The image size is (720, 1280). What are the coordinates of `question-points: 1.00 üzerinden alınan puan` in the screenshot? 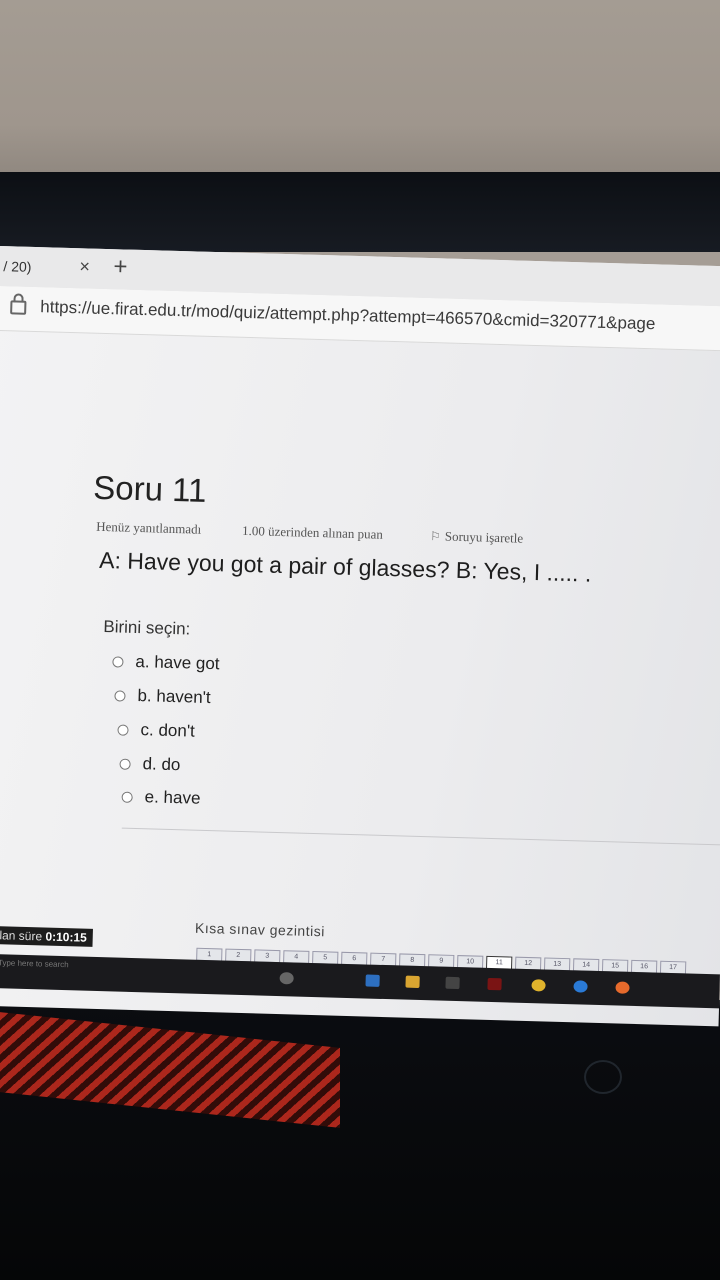 It's located at (312, 532).